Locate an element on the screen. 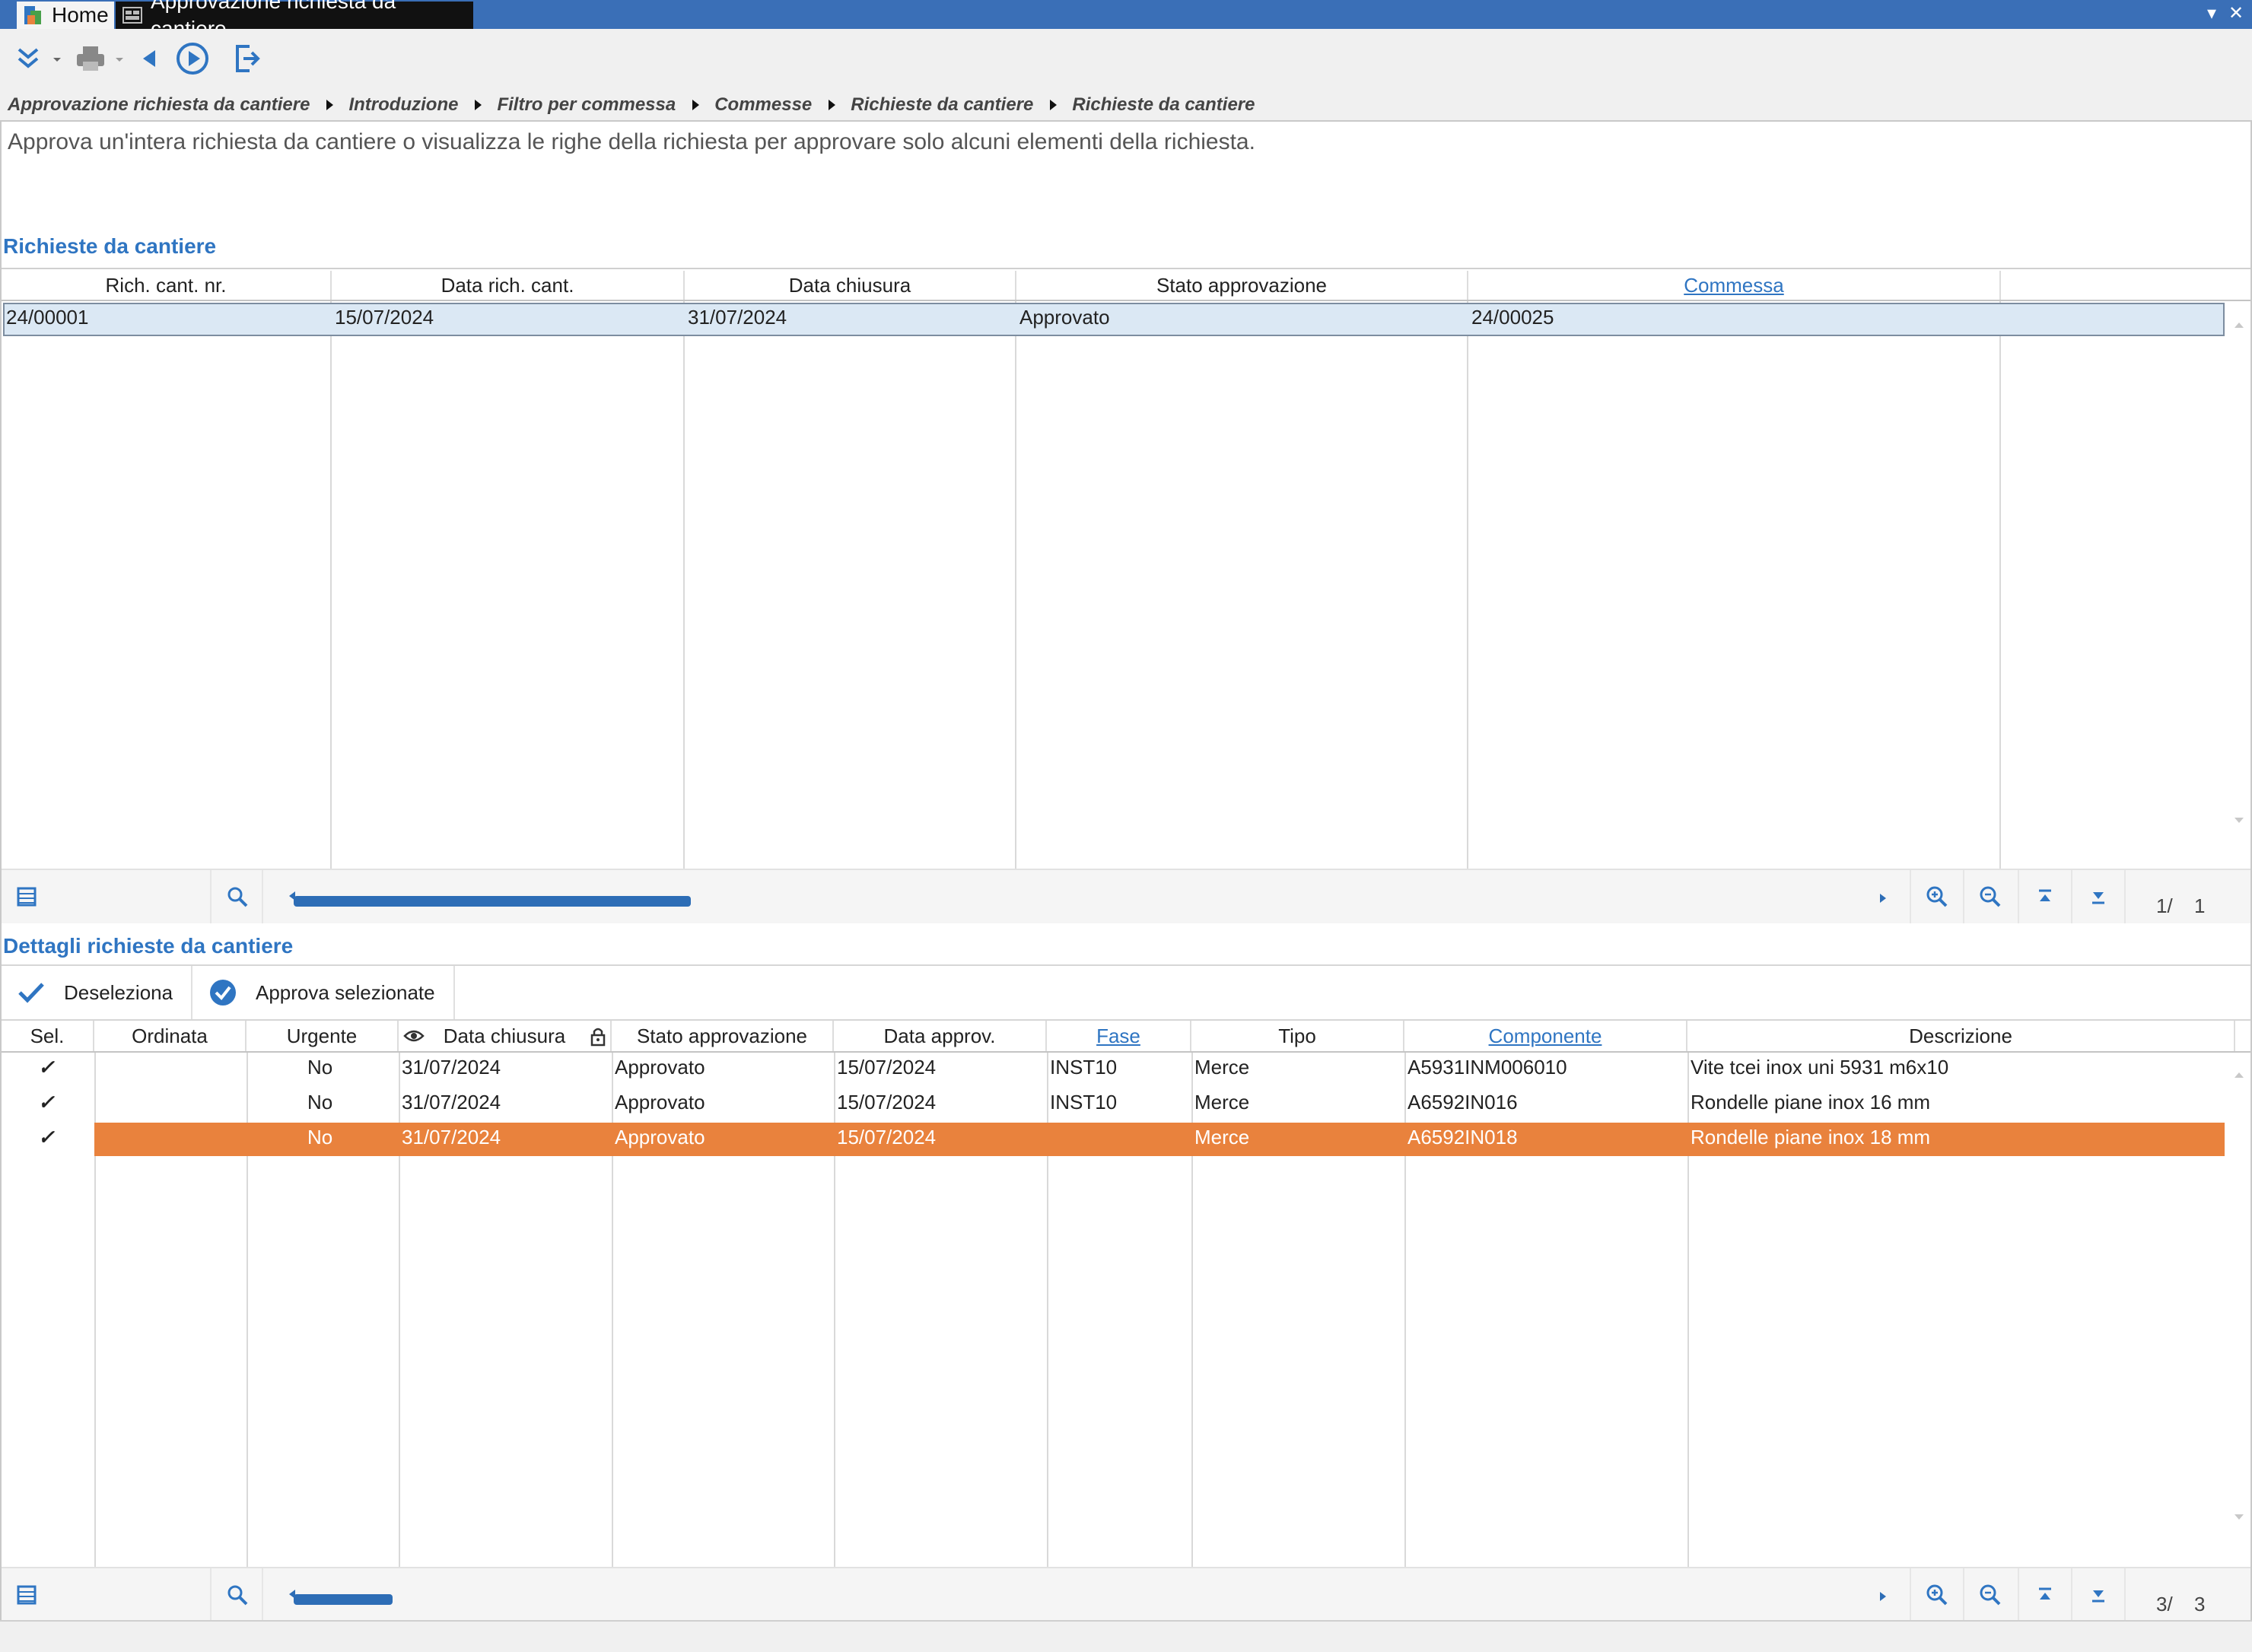 This screenshot has width=2252, height=1652. search-icon is located at coordinates (237, 1595).